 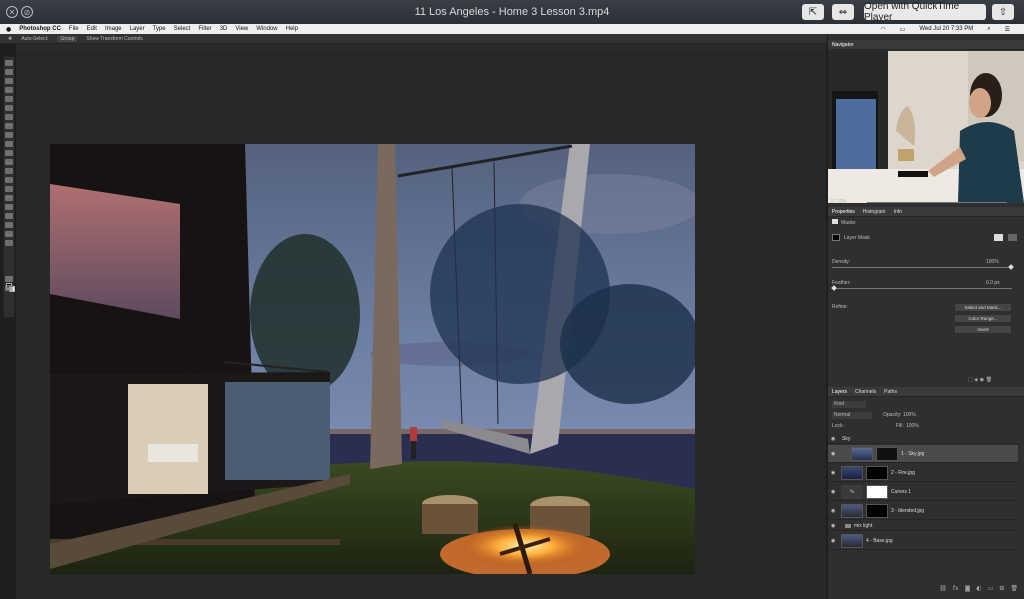 I want to click on add-mask-icon: ◙, so click(x=968, y=588).